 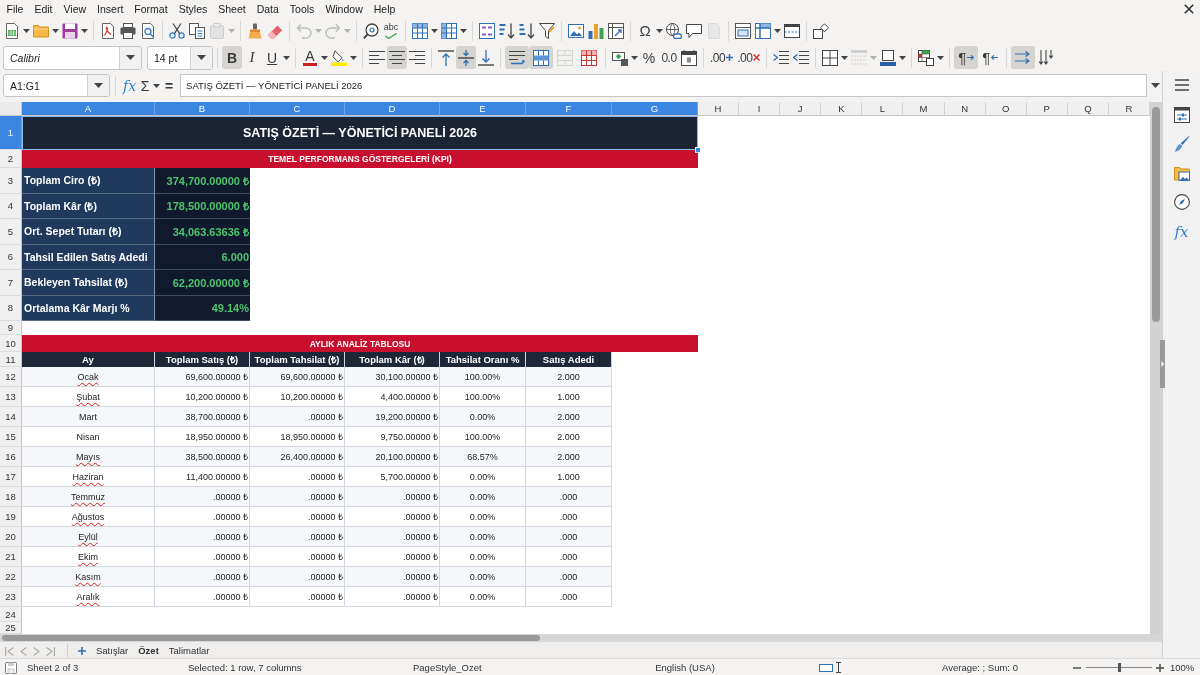 I want to click on menu-icon, so click(x=1181, y=85).